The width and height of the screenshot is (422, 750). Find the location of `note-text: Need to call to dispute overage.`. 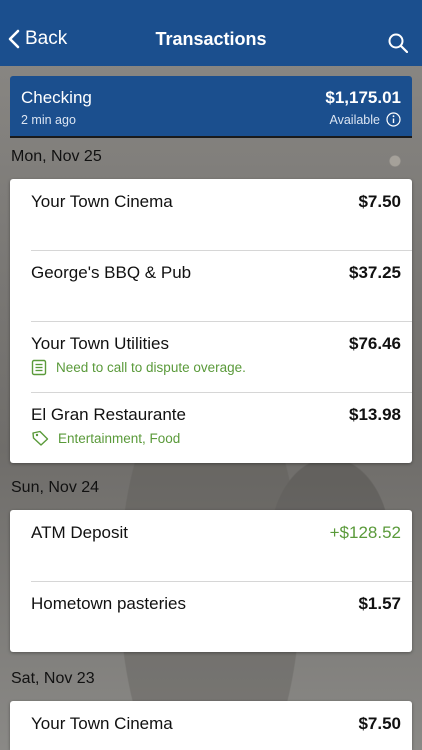

note-text: Need to call to dispute overage. is located at coordinates (151, 367).